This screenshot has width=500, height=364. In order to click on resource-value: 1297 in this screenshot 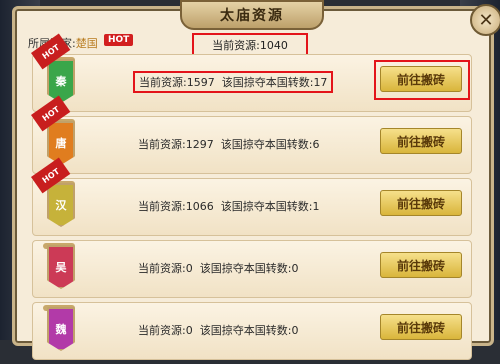, I will do `click(199, 144)`.